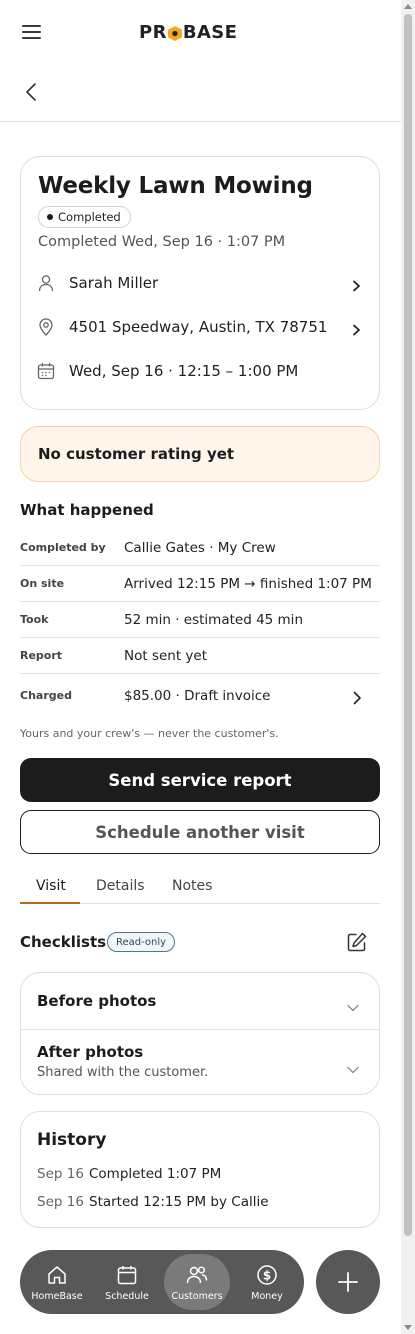 The image size is (415, 1334). I want to click on history-heading: History, so click(72, 1140).